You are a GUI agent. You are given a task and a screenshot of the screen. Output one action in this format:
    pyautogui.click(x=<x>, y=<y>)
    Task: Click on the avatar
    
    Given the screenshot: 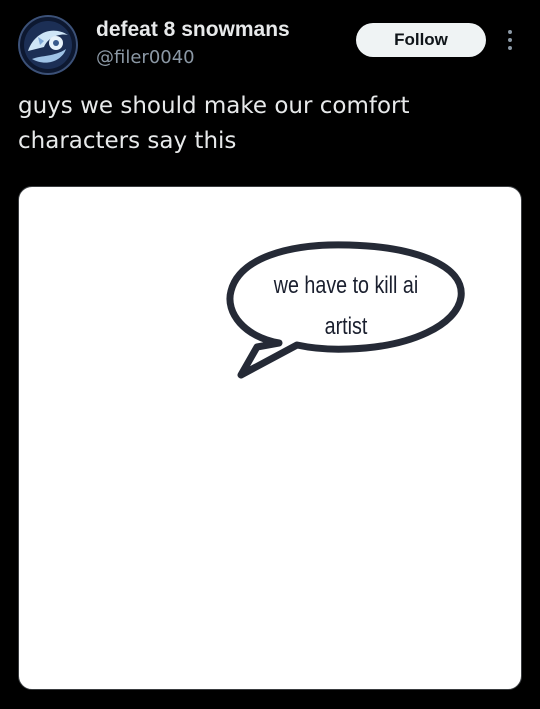 What is the action you would take?
    pyautogui.click(x=48, y=45)
    